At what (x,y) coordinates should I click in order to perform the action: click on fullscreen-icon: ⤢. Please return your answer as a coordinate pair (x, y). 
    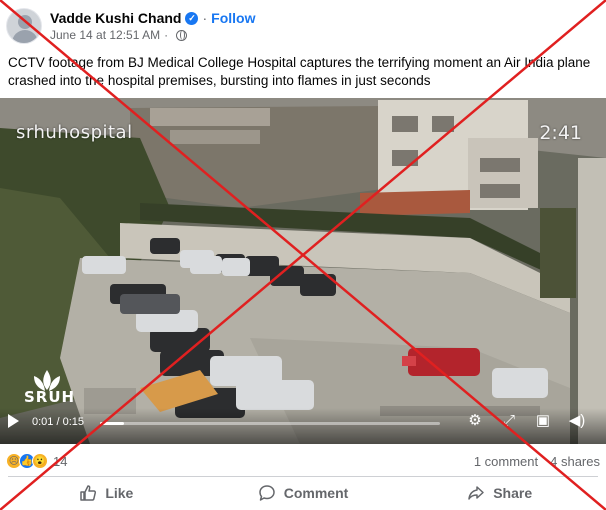
    Looking at the image, I should click on (509, 421).